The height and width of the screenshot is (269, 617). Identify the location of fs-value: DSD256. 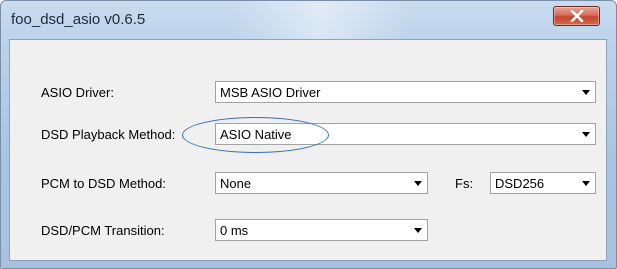
(520, 183).